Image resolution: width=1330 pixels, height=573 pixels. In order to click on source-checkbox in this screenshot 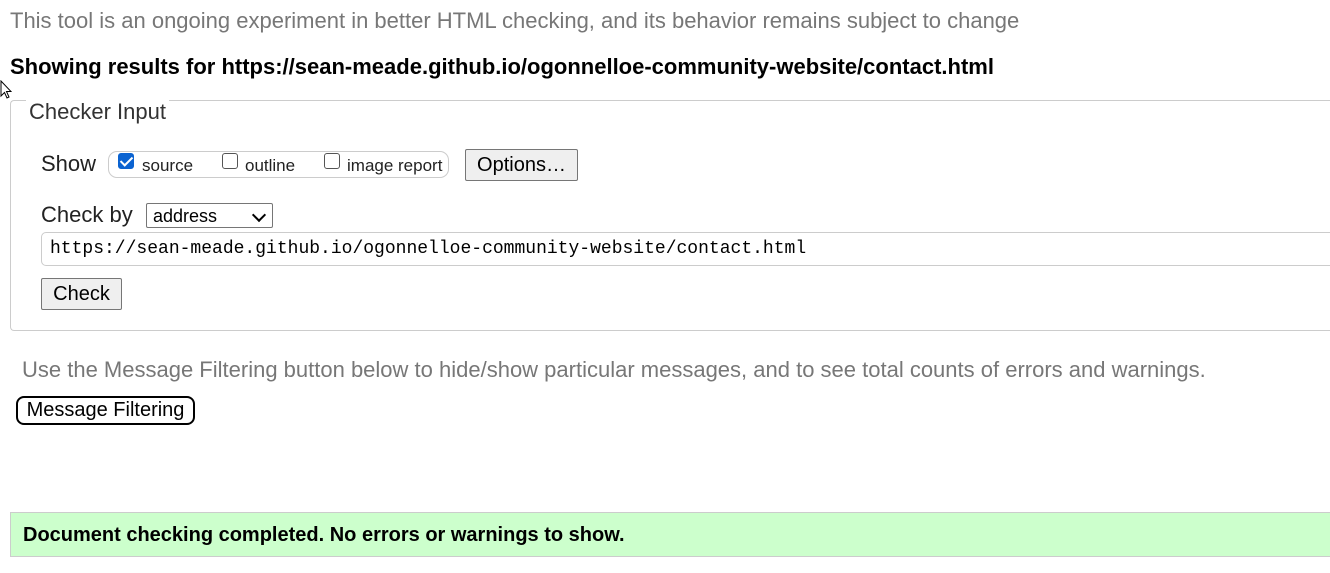, I will do `click(126, 161)`.